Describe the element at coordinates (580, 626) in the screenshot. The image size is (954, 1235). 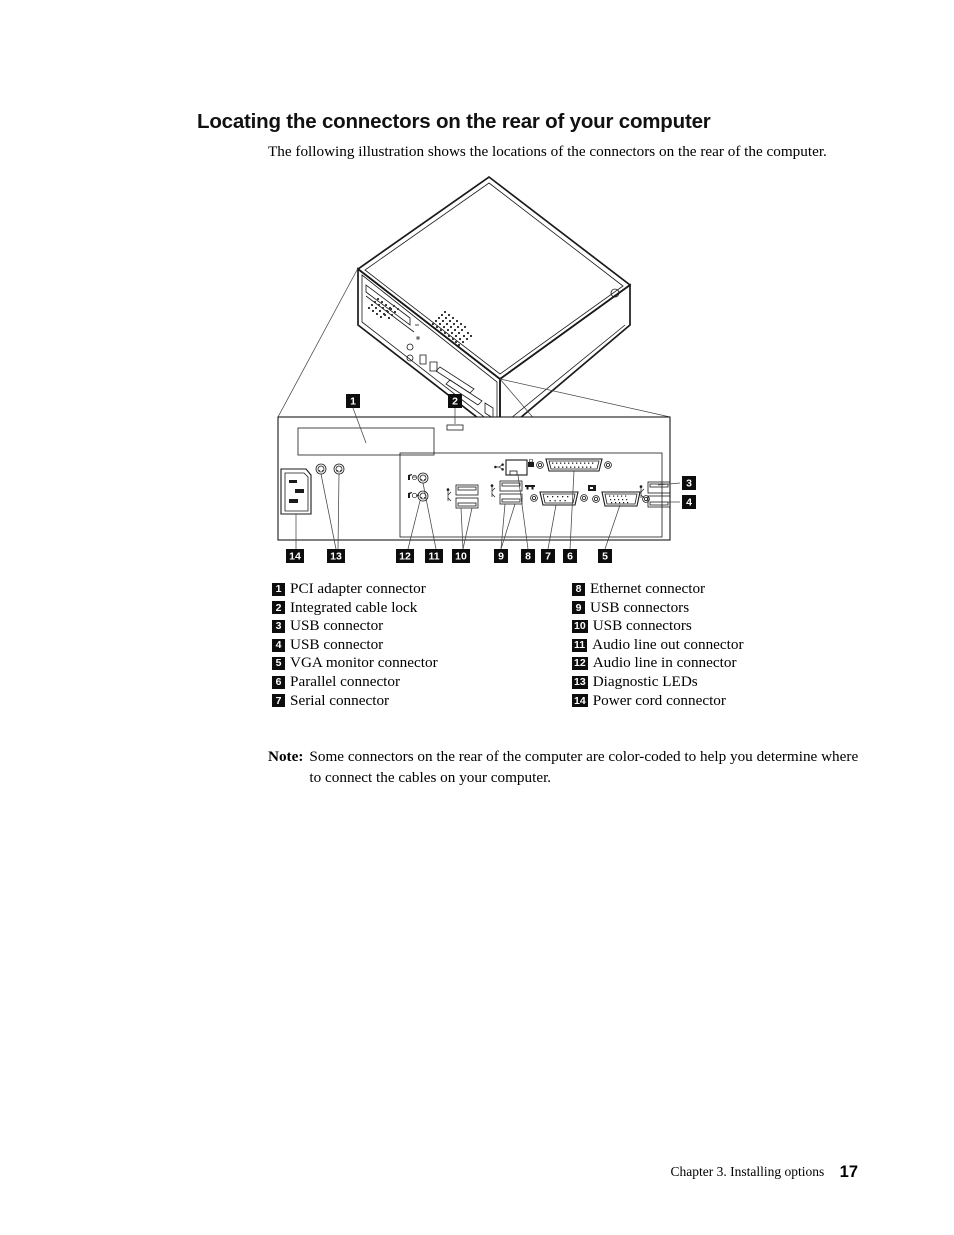
I see `legend-number: 10` at that location.